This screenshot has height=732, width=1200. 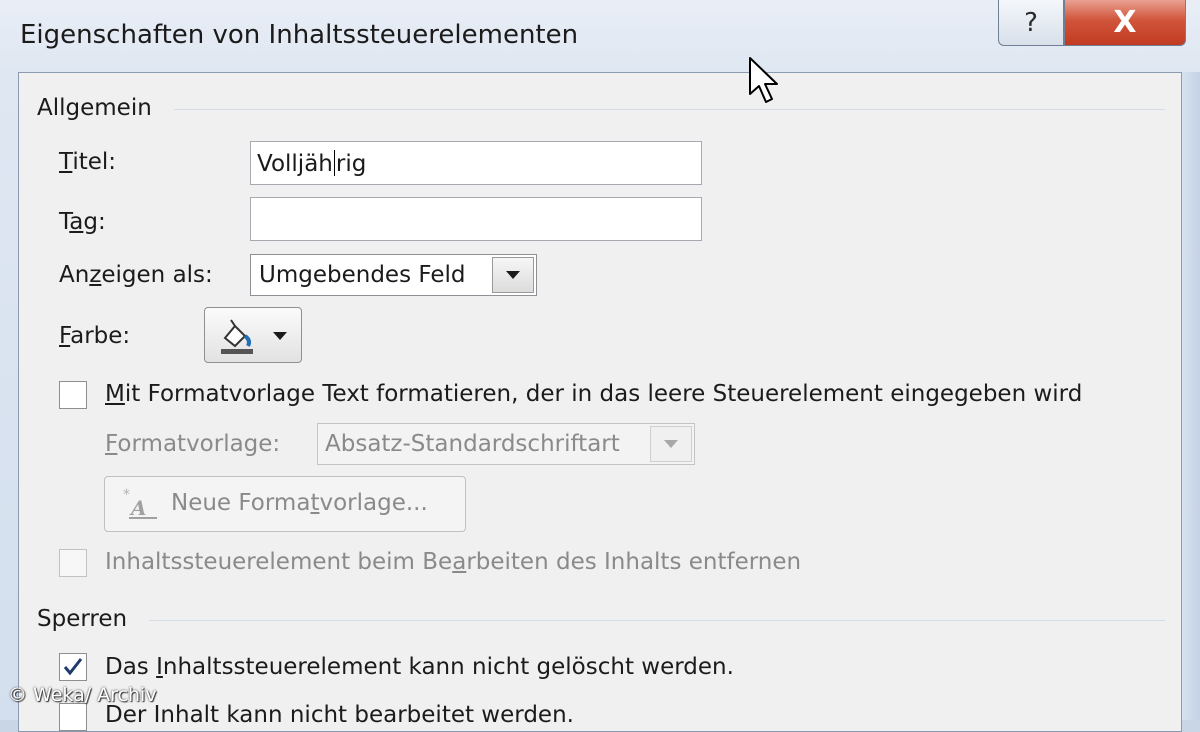 I want to click on group-label-sperren: Sperren, so click(x=82, y=619).